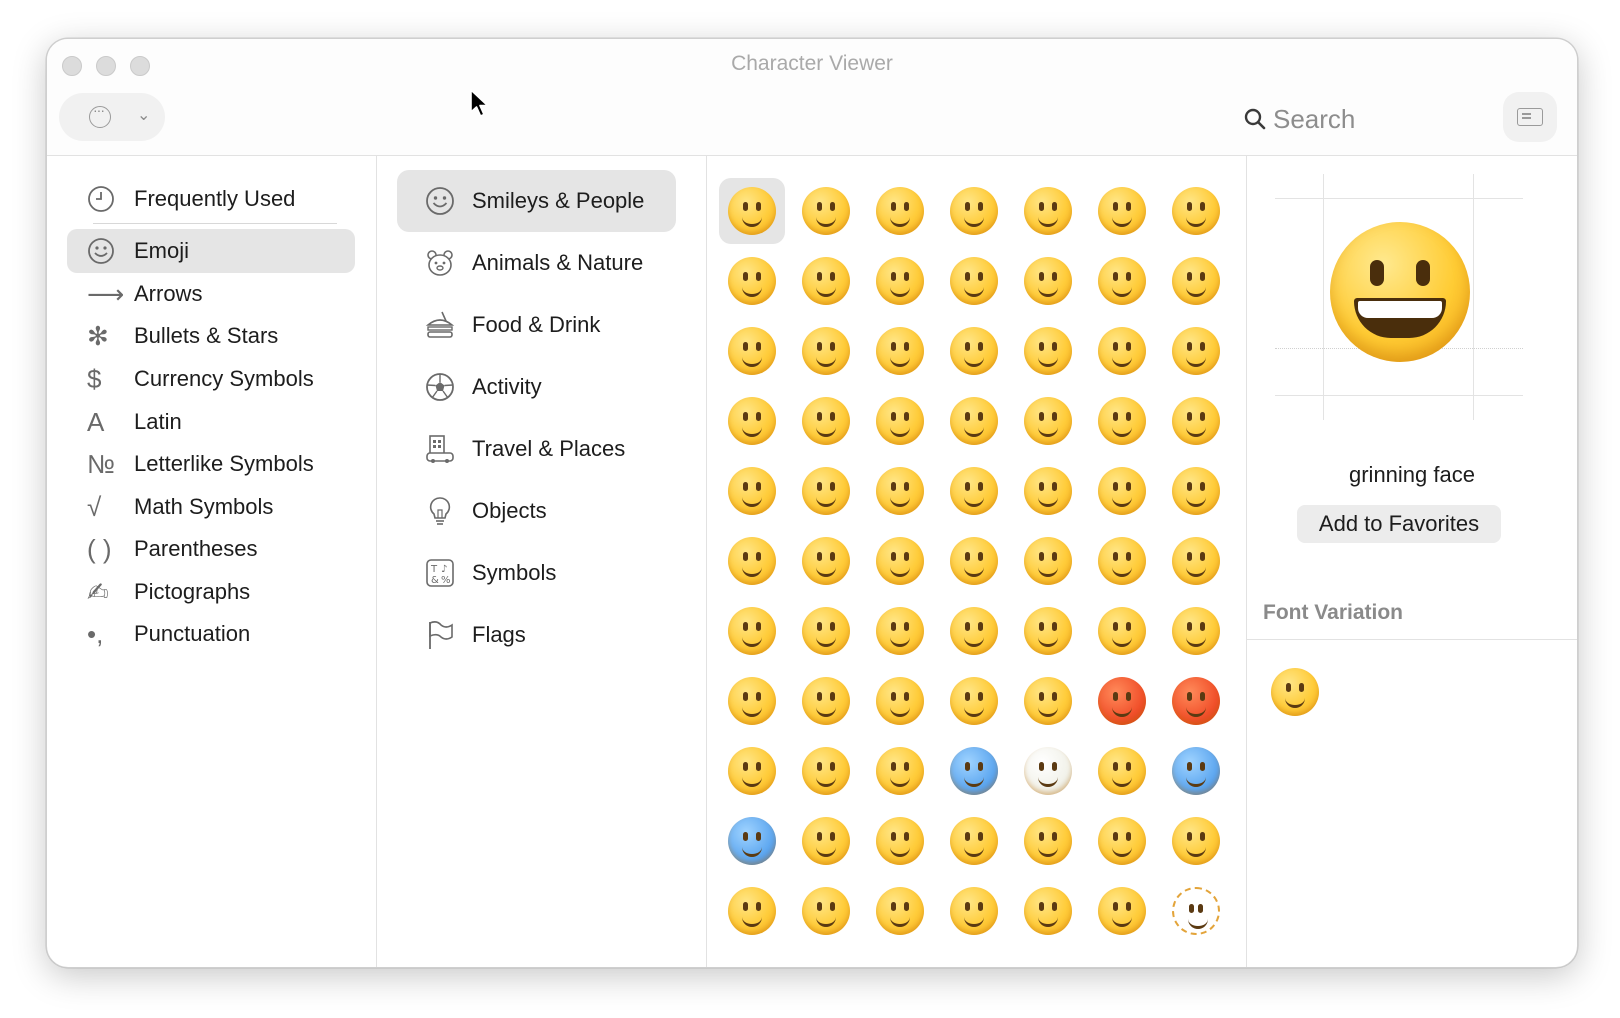 This screenshot has height=1018, width=1620. What do you see at coordinates (536, 573) in the screenshot?
I see `category-symbols: T ♪ &% Symbols` at bounding box center [536, 573].